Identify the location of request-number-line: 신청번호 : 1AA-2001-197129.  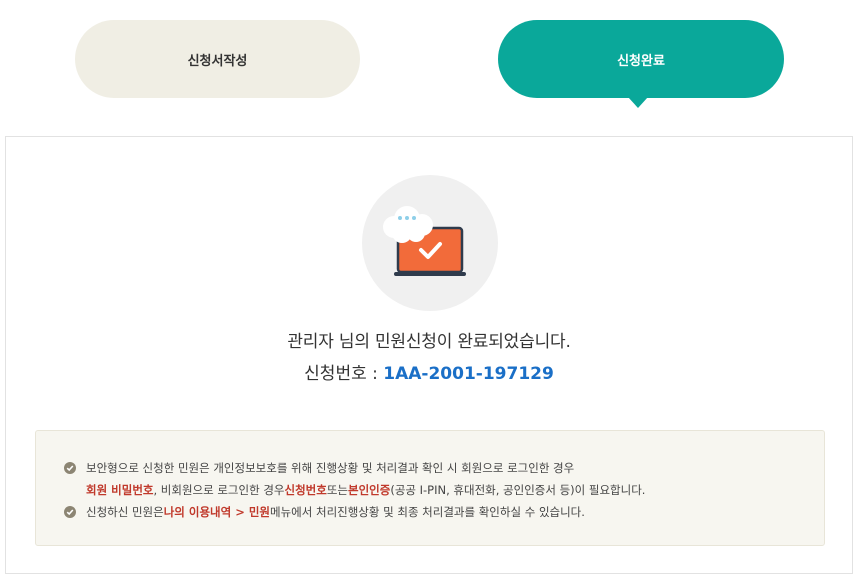
(429, 371).